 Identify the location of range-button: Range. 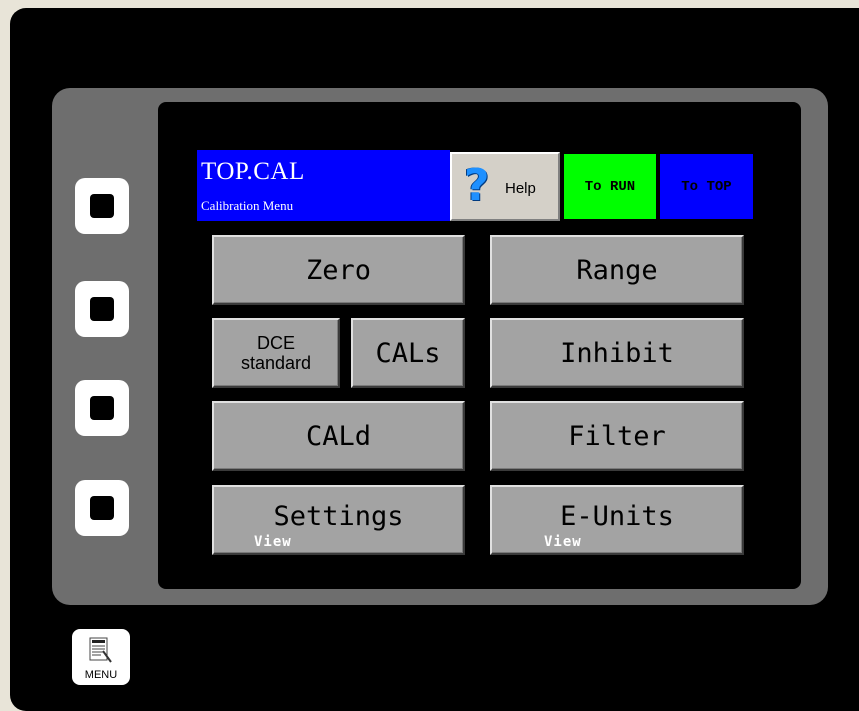
(617, 270).